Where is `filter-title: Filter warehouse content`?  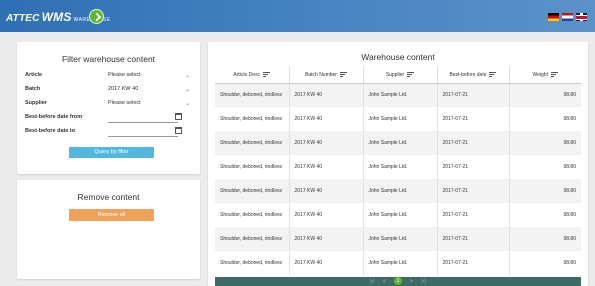
filter-title: Filter warehouse content is located at coordinates (108, 59).